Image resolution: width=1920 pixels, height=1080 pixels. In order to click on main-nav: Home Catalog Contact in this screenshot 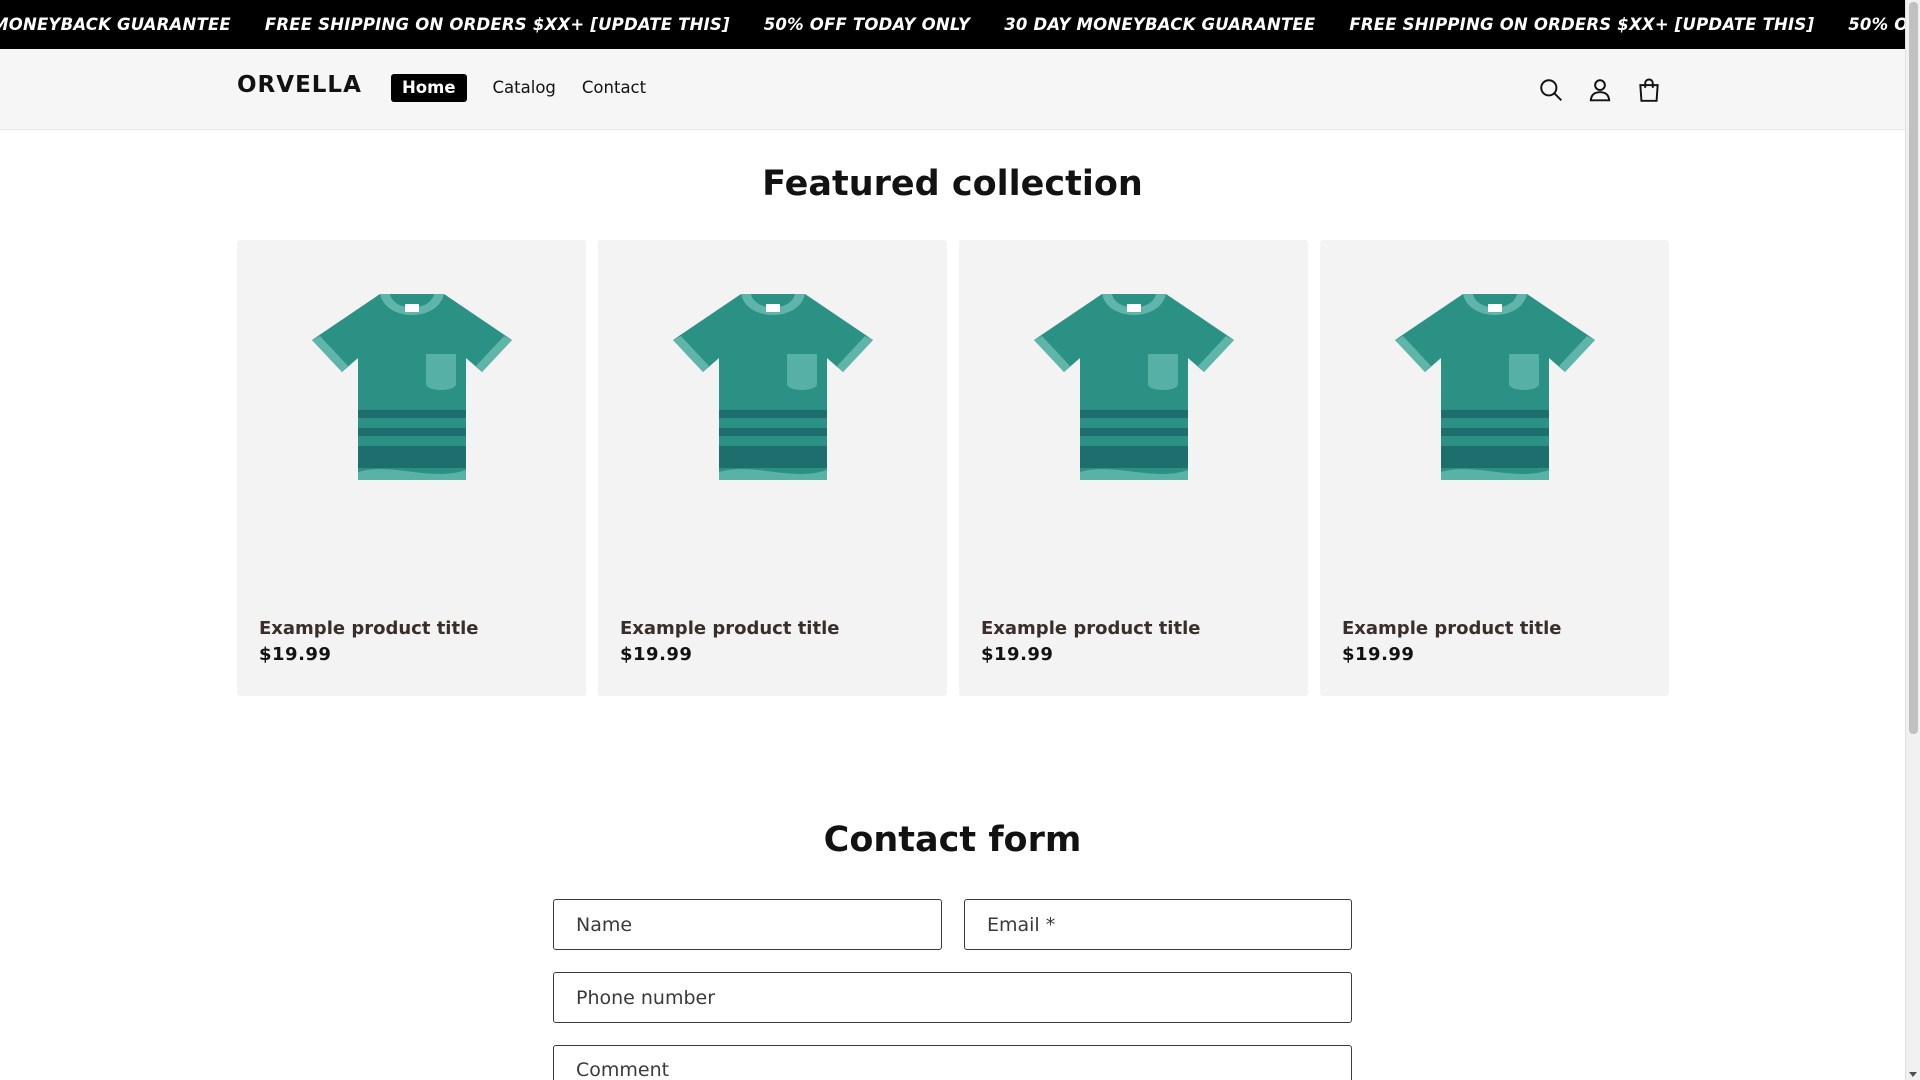, I will do `click(531, 88)`.